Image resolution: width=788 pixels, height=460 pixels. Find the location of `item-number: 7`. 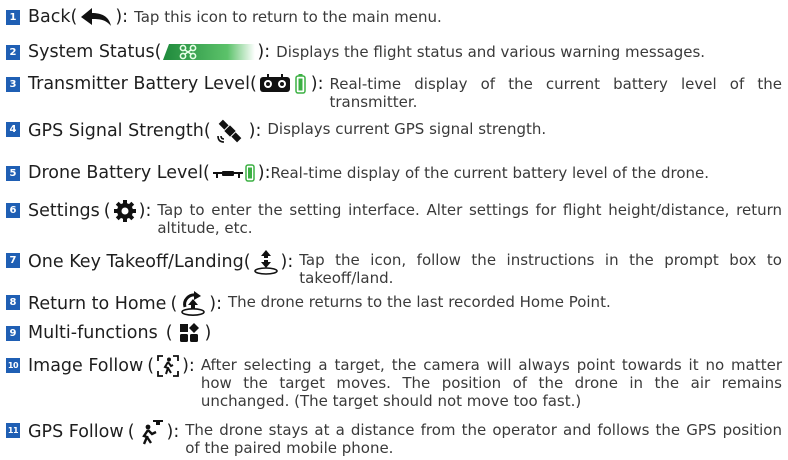

item-number: 7 is located at coordinates (13, 260).